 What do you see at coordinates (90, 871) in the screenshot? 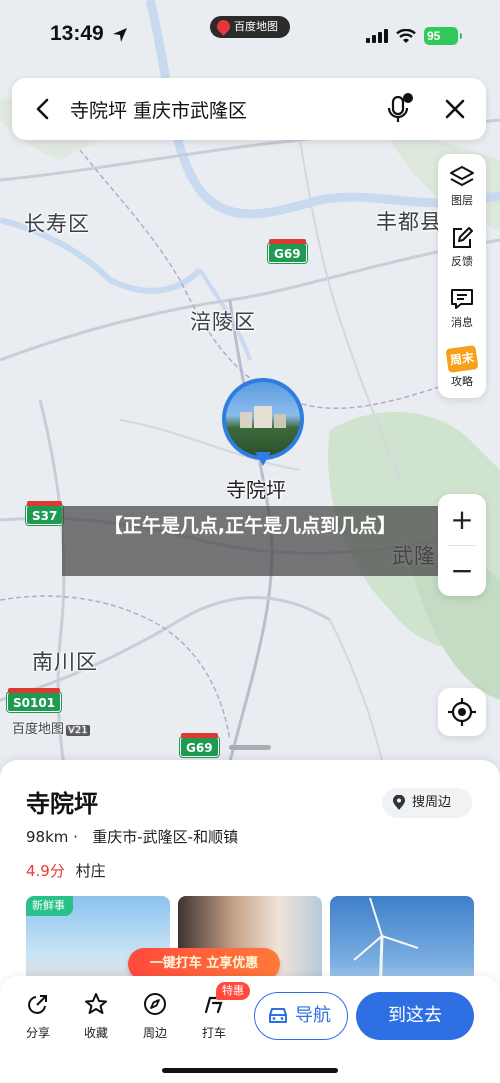
I see `poi-category: 村庄` at bounding box center [90, 871].